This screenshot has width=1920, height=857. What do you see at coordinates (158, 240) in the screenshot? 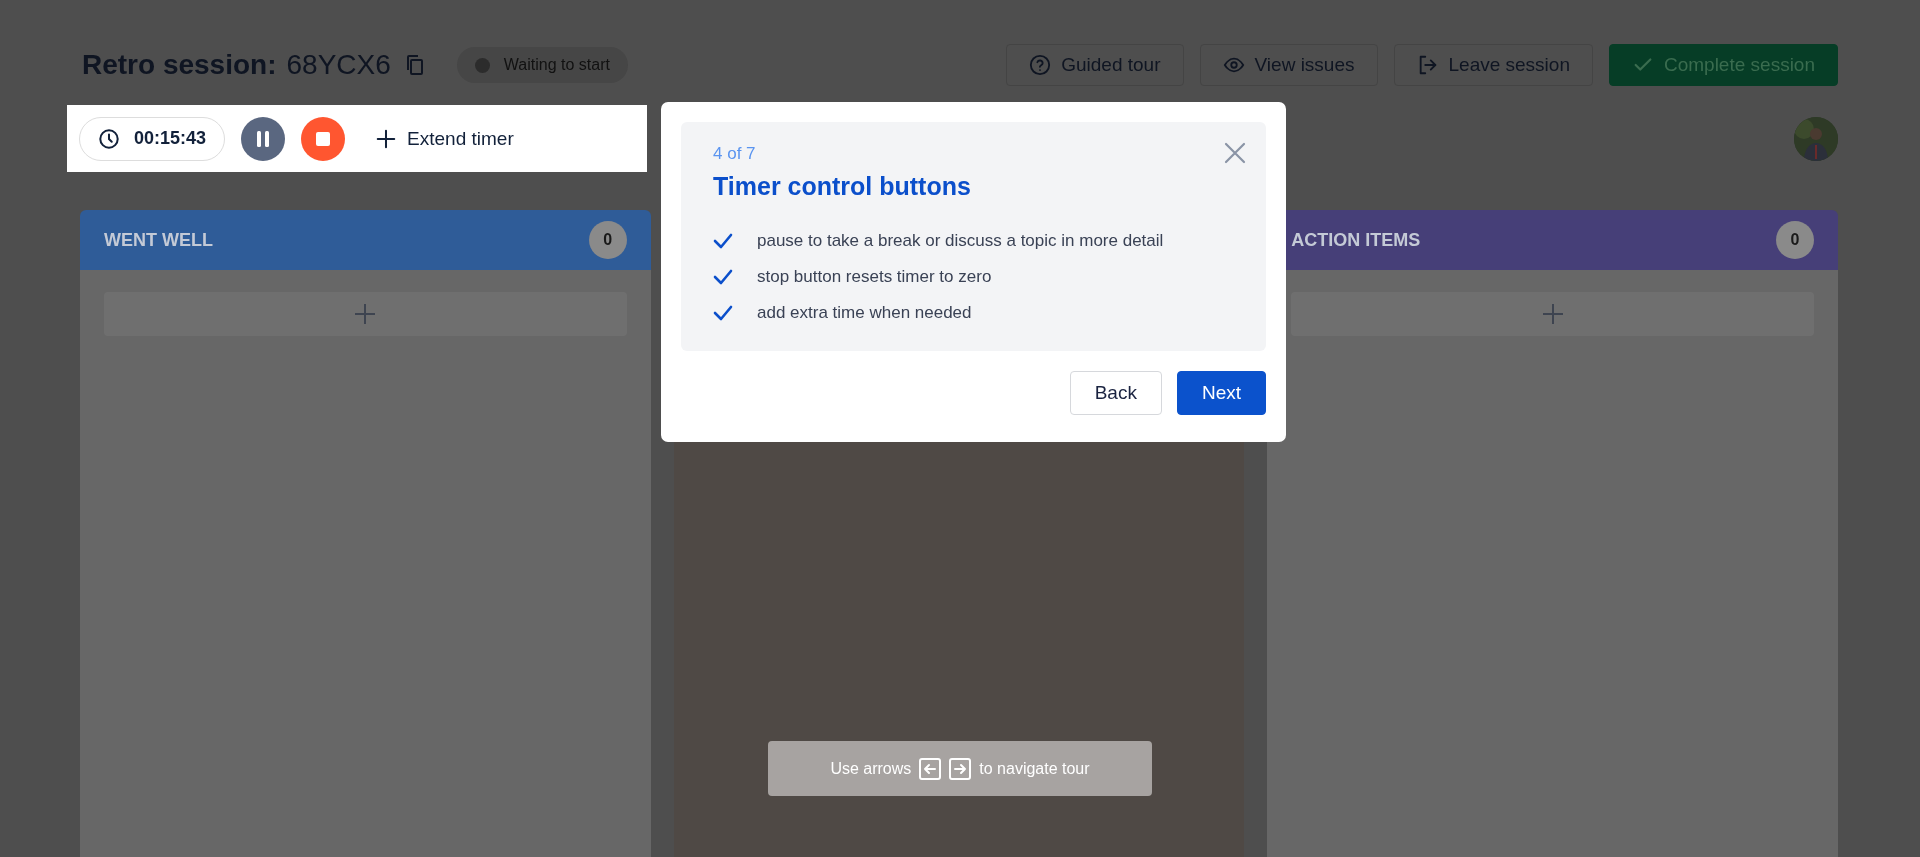
I see `column-title: WENT WELL` at bounding box center [158, 240].